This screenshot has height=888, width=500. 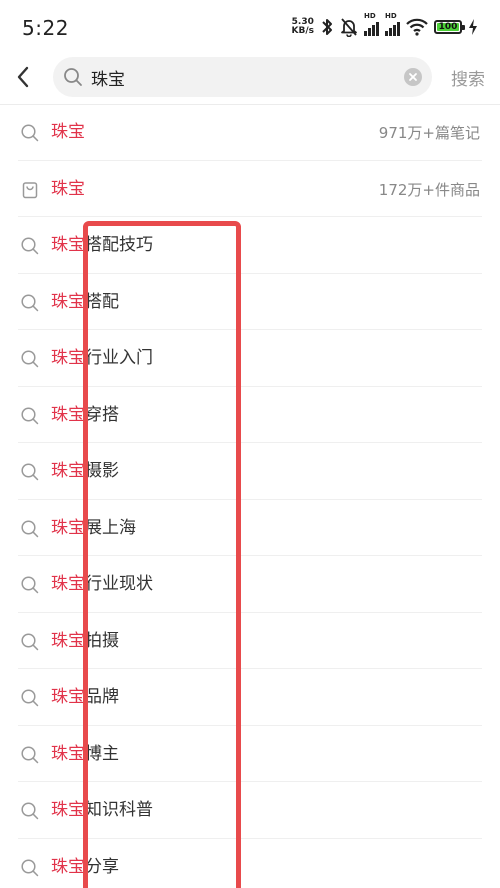 I want to click on search-input, so click(x=241, y=77).